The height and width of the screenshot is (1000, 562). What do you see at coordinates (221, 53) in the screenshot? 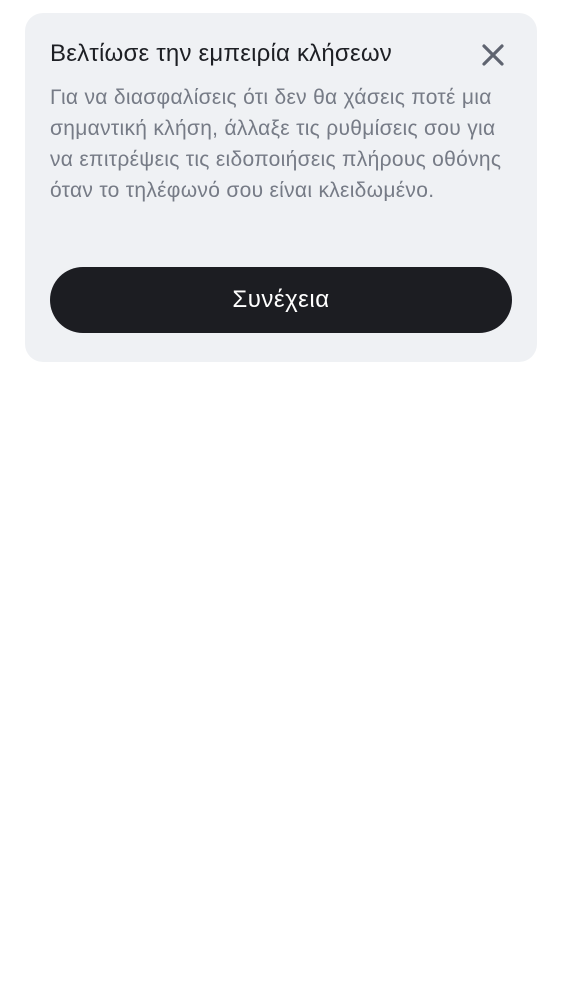
I see `dialog-title: Βελτίωσε την εμπειρία κλήσεων` at bounding box center [221, 53].